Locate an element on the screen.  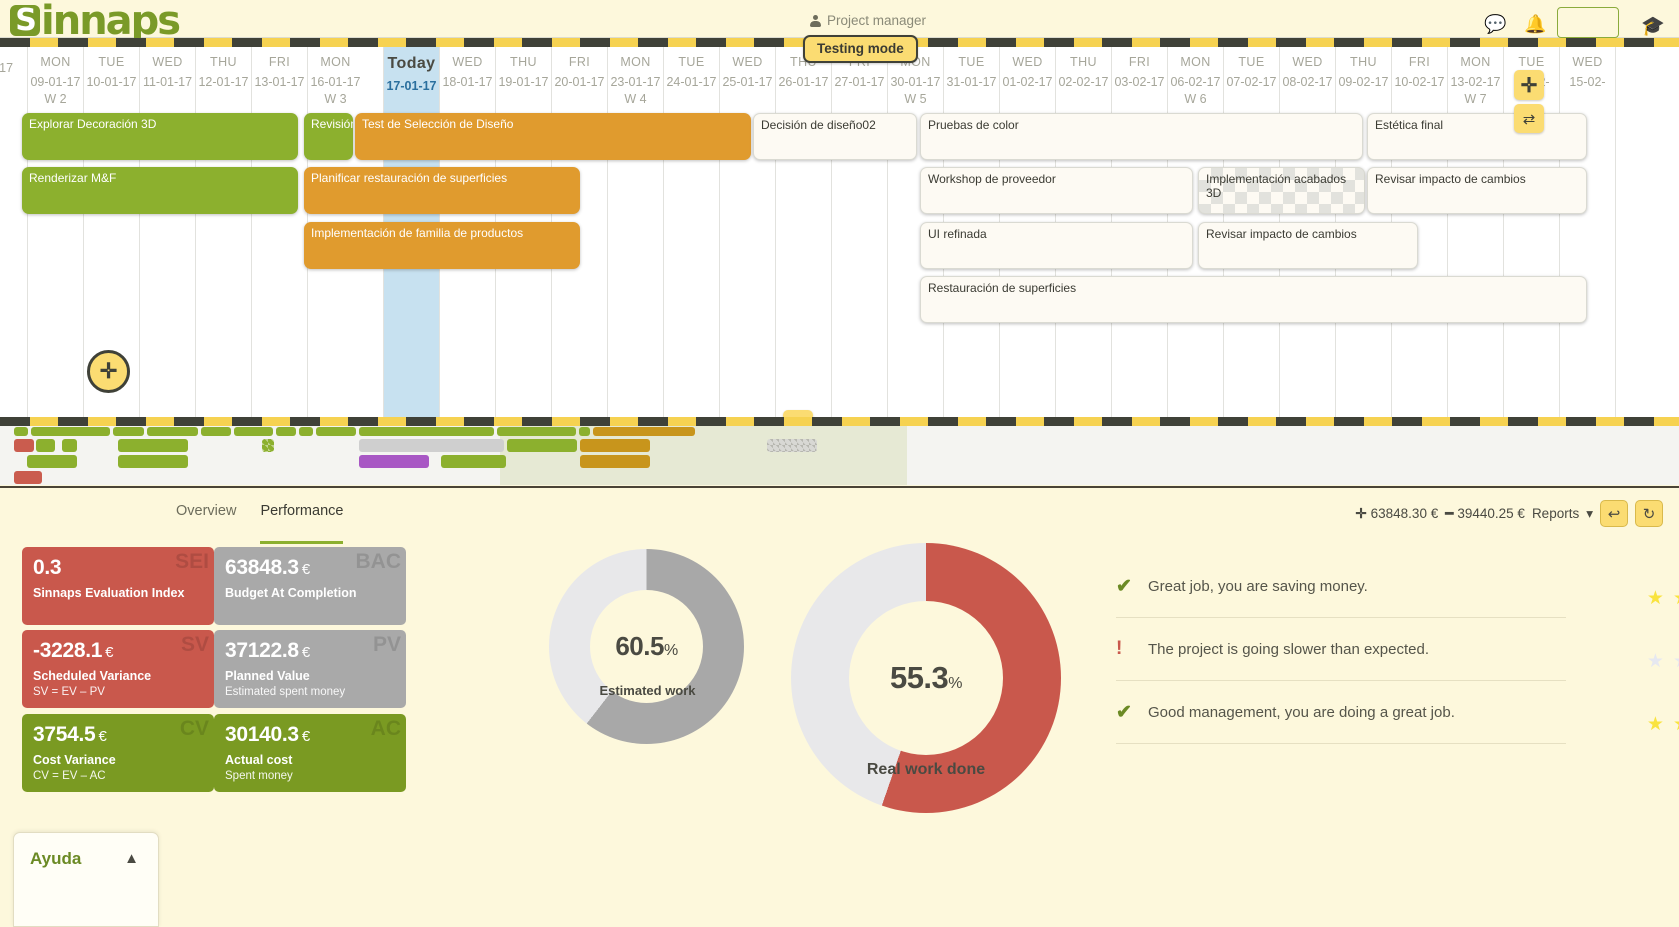
chat-bubble-icon: 💬 is located at coordinates (1495, 24).